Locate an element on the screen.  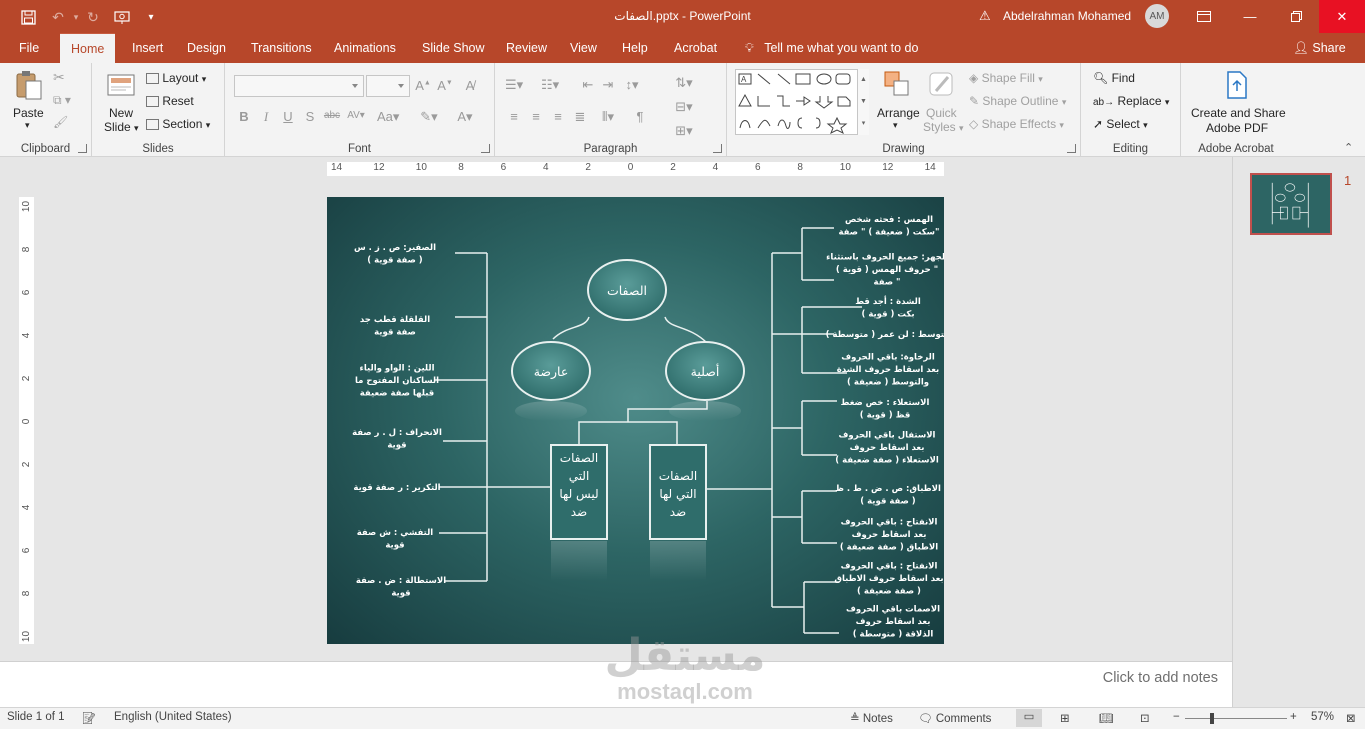
justify-icon: ≣ is located at coordinates (580, 117).